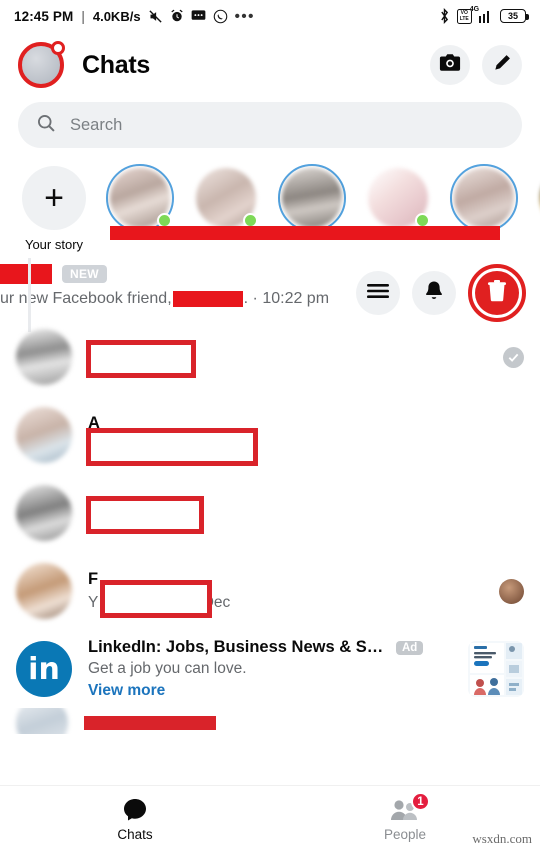 The width and height of the screenshot is (540, 853). I want to click on pencil-icon, so click(502, 65).